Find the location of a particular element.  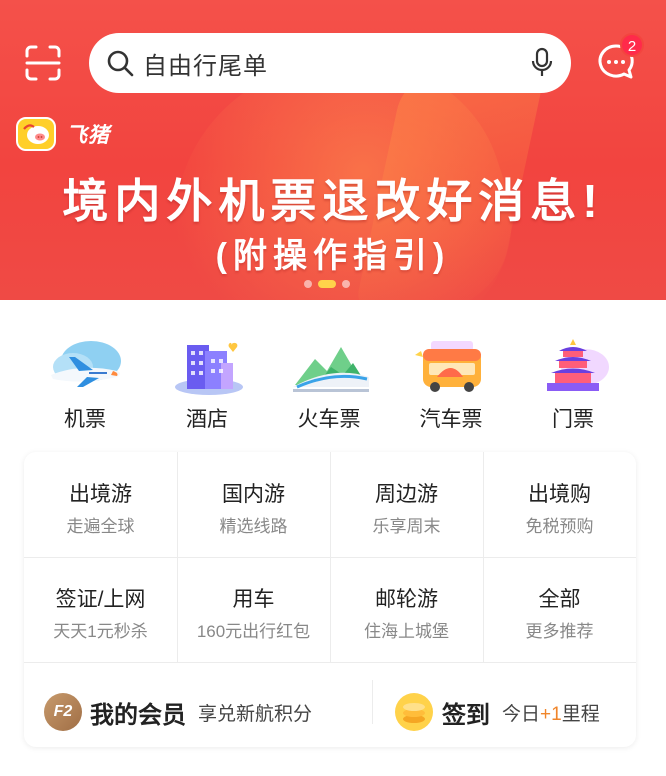

service-subtitle: 更多推荐 is located at coordinates (559, 631).